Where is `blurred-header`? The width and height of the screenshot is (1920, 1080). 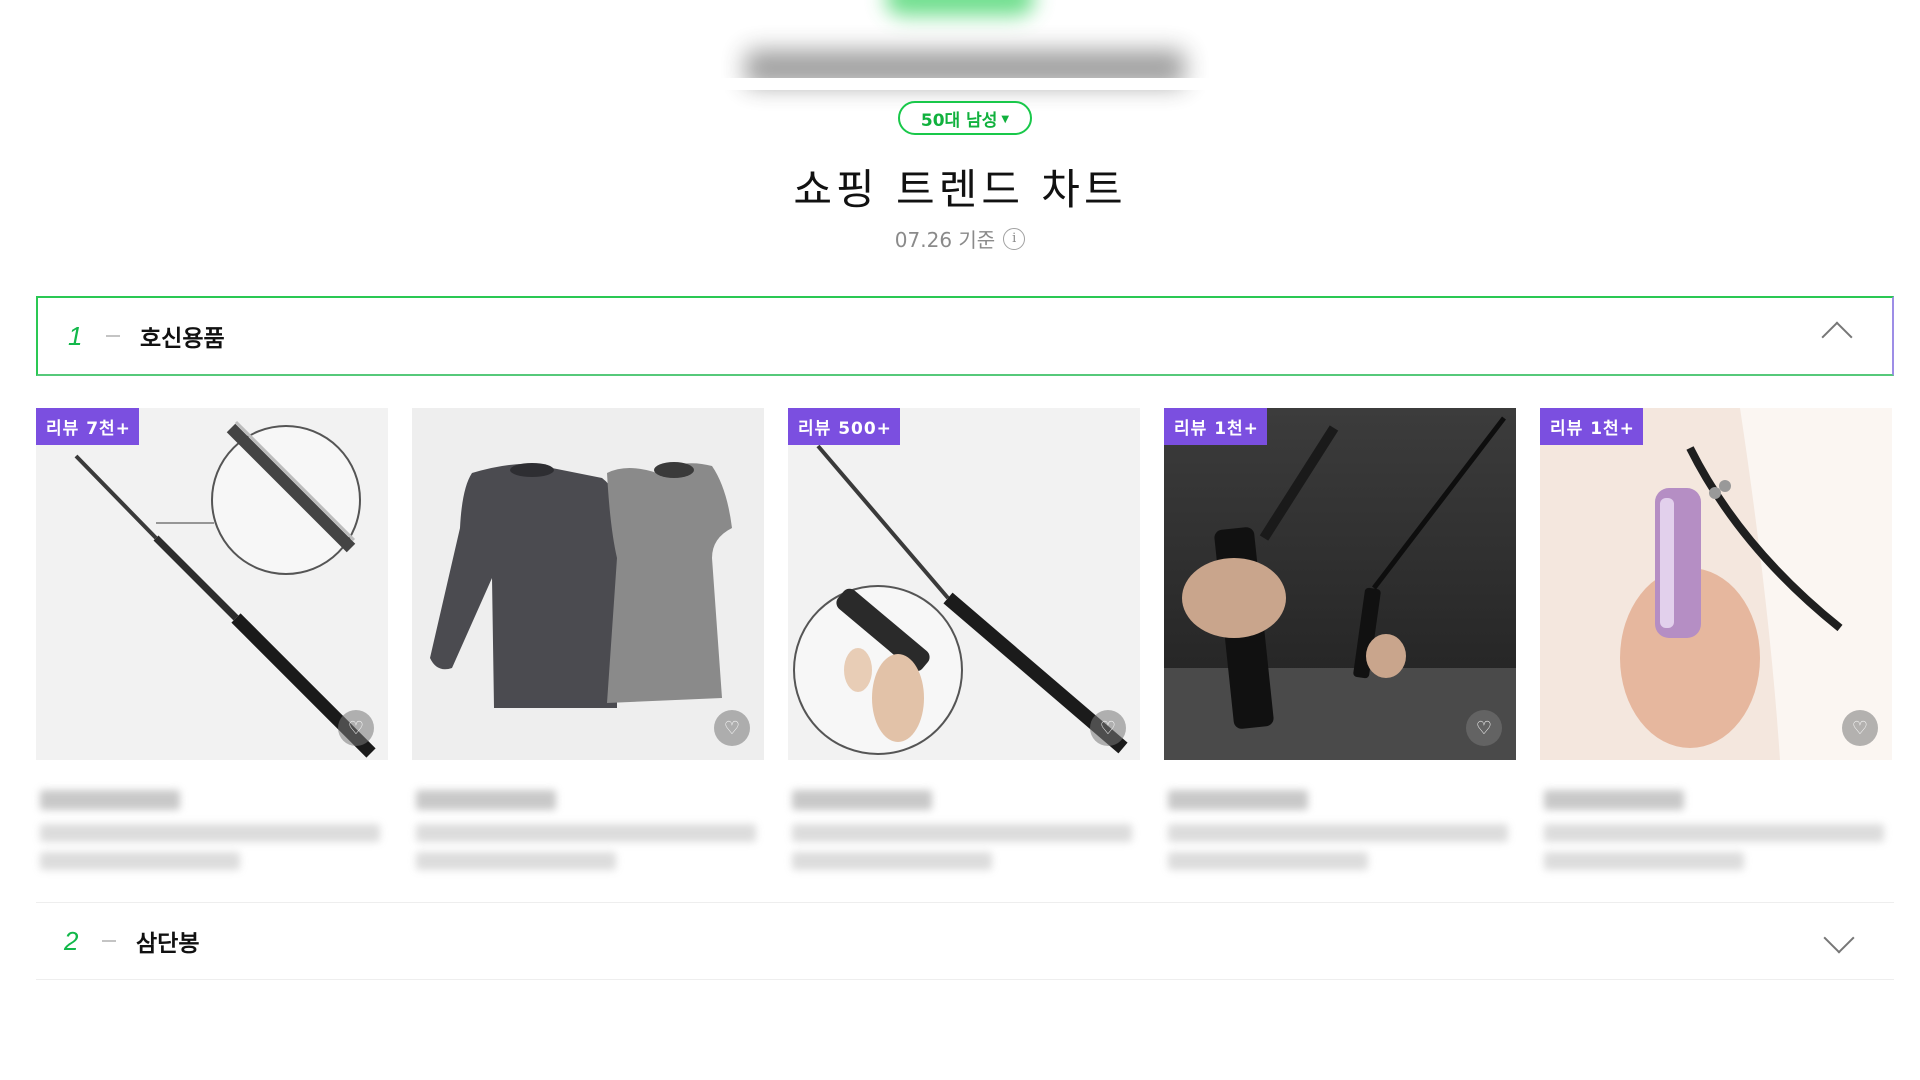 blurred-header is located at coordinates (960, 45).